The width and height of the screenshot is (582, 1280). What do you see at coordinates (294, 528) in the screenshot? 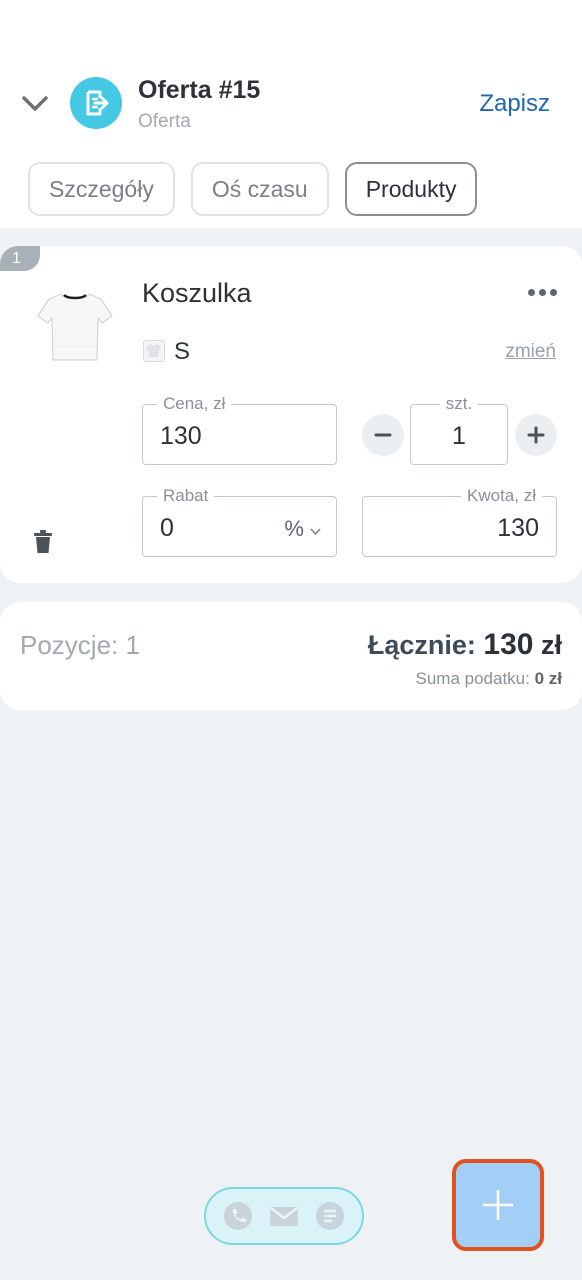
I see `discount-unit: %` at bounding box center [294, 528].